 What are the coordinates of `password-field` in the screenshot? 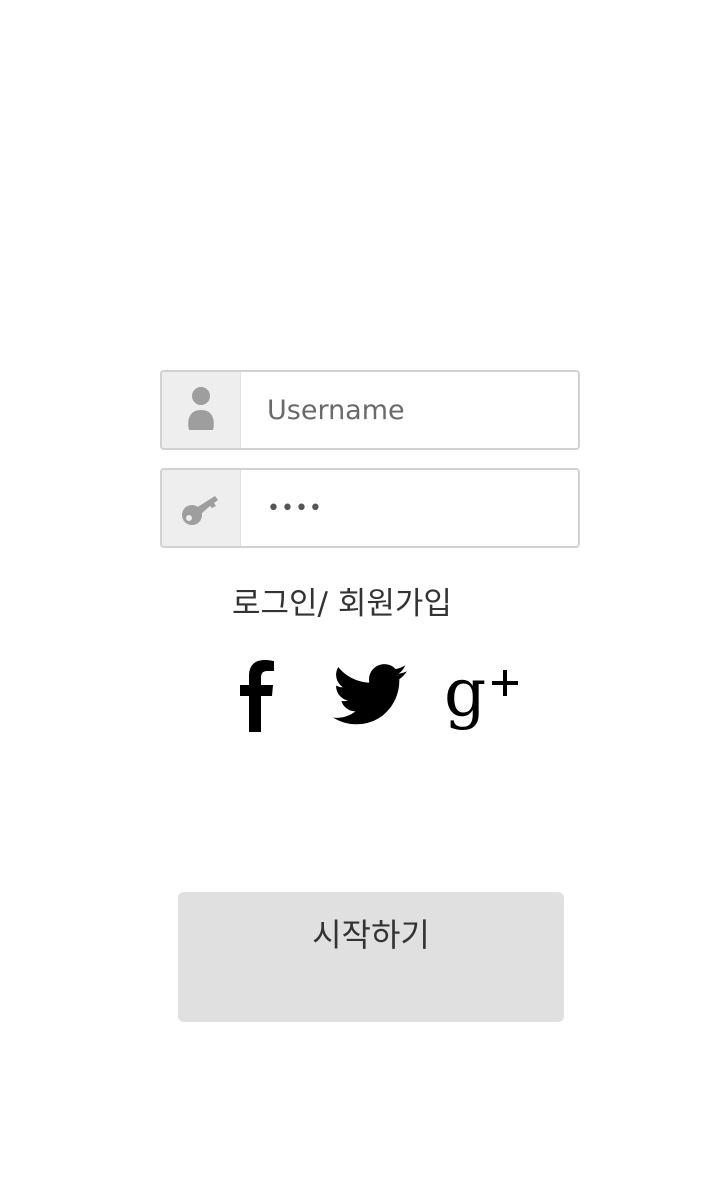 It's located at (370, 508).